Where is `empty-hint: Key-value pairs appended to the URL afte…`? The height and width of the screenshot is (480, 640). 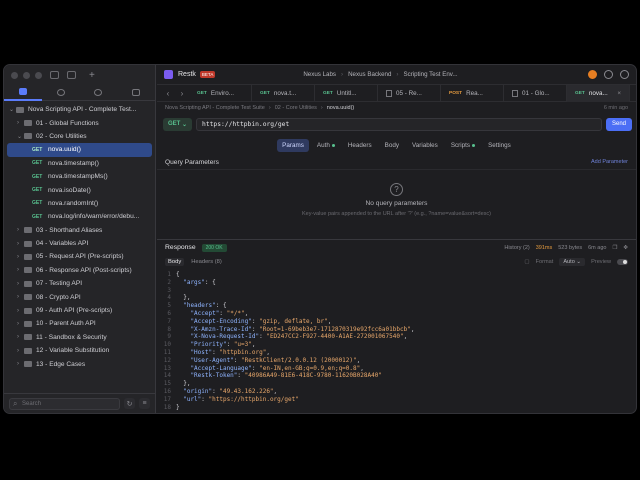
empty-hint: Key-value pairs appended to the URL afte… is located at coordinates (396, 213).